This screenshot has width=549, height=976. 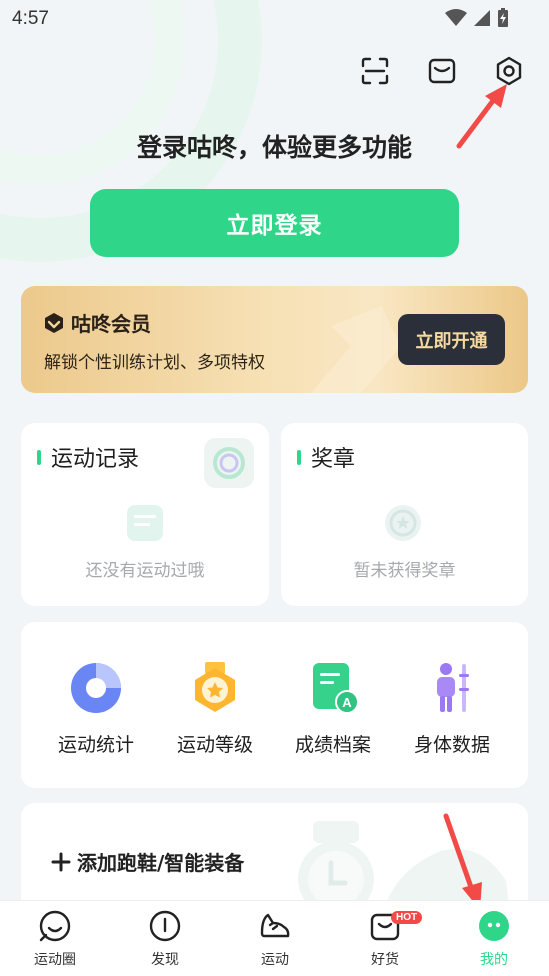 I want to click on plus-icon, so click(x=61, y=861).